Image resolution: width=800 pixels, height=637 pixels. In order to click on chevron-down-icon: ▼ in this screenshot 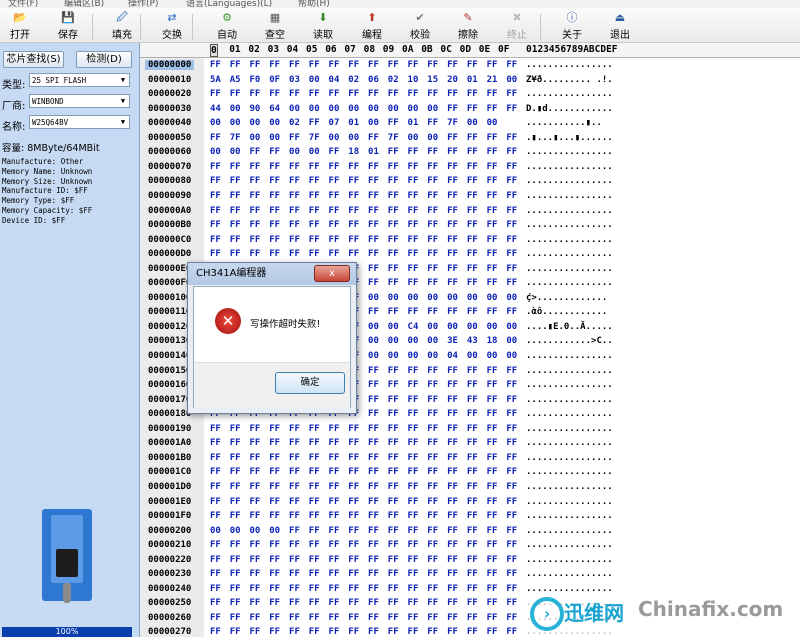, I will do `click(123, 101)`.